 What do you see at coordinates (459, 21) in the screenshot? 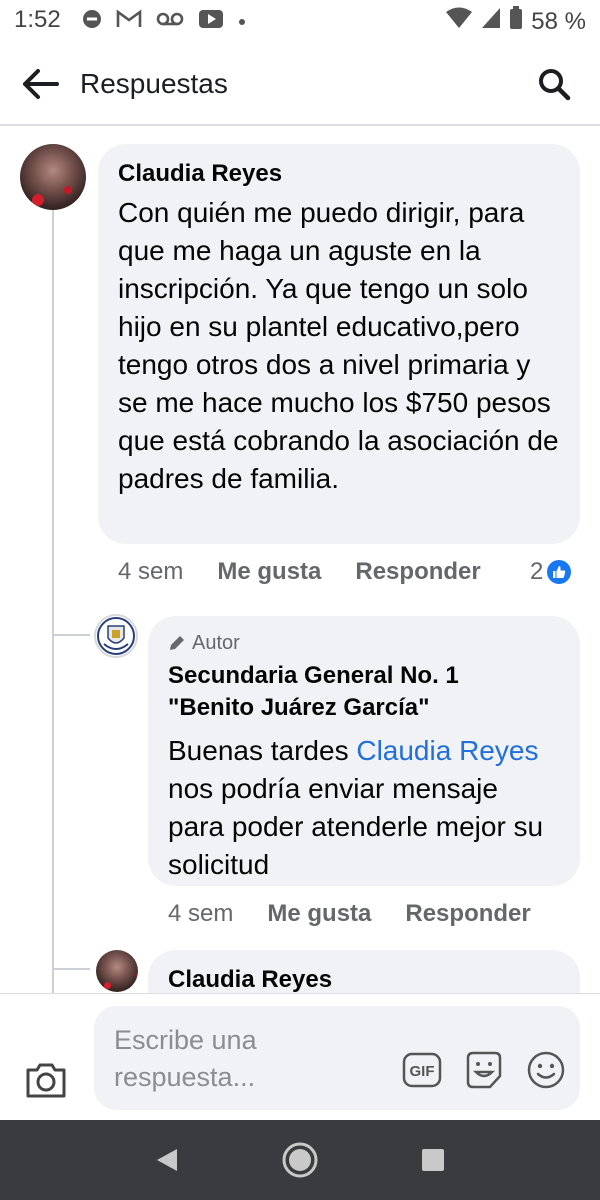
I see `wifi-icon` at bounding box center [459, 21].